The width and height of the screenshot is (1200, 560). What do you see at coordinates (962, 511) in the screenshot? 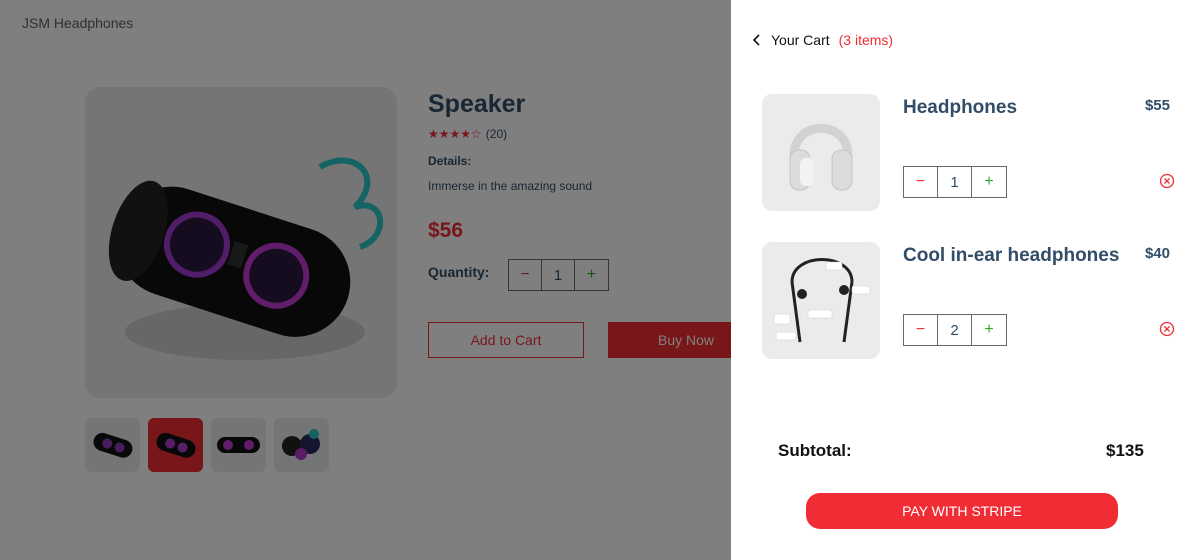
I see `pay-with-stripe-button: PAY WITH STRIPE` at bounding box center [962, 511].